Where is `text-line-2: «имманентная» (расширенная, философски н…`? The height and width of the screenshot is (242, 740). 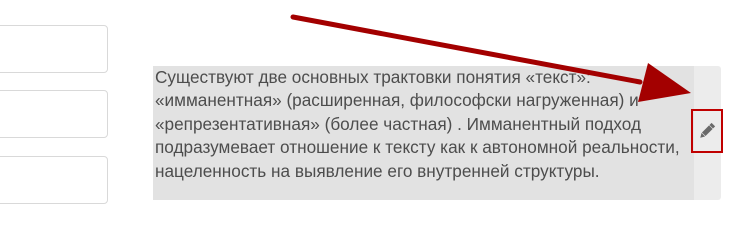
text-line-2: «имманентная» (расширенная, философски н… is located at coordinates (397, 100).